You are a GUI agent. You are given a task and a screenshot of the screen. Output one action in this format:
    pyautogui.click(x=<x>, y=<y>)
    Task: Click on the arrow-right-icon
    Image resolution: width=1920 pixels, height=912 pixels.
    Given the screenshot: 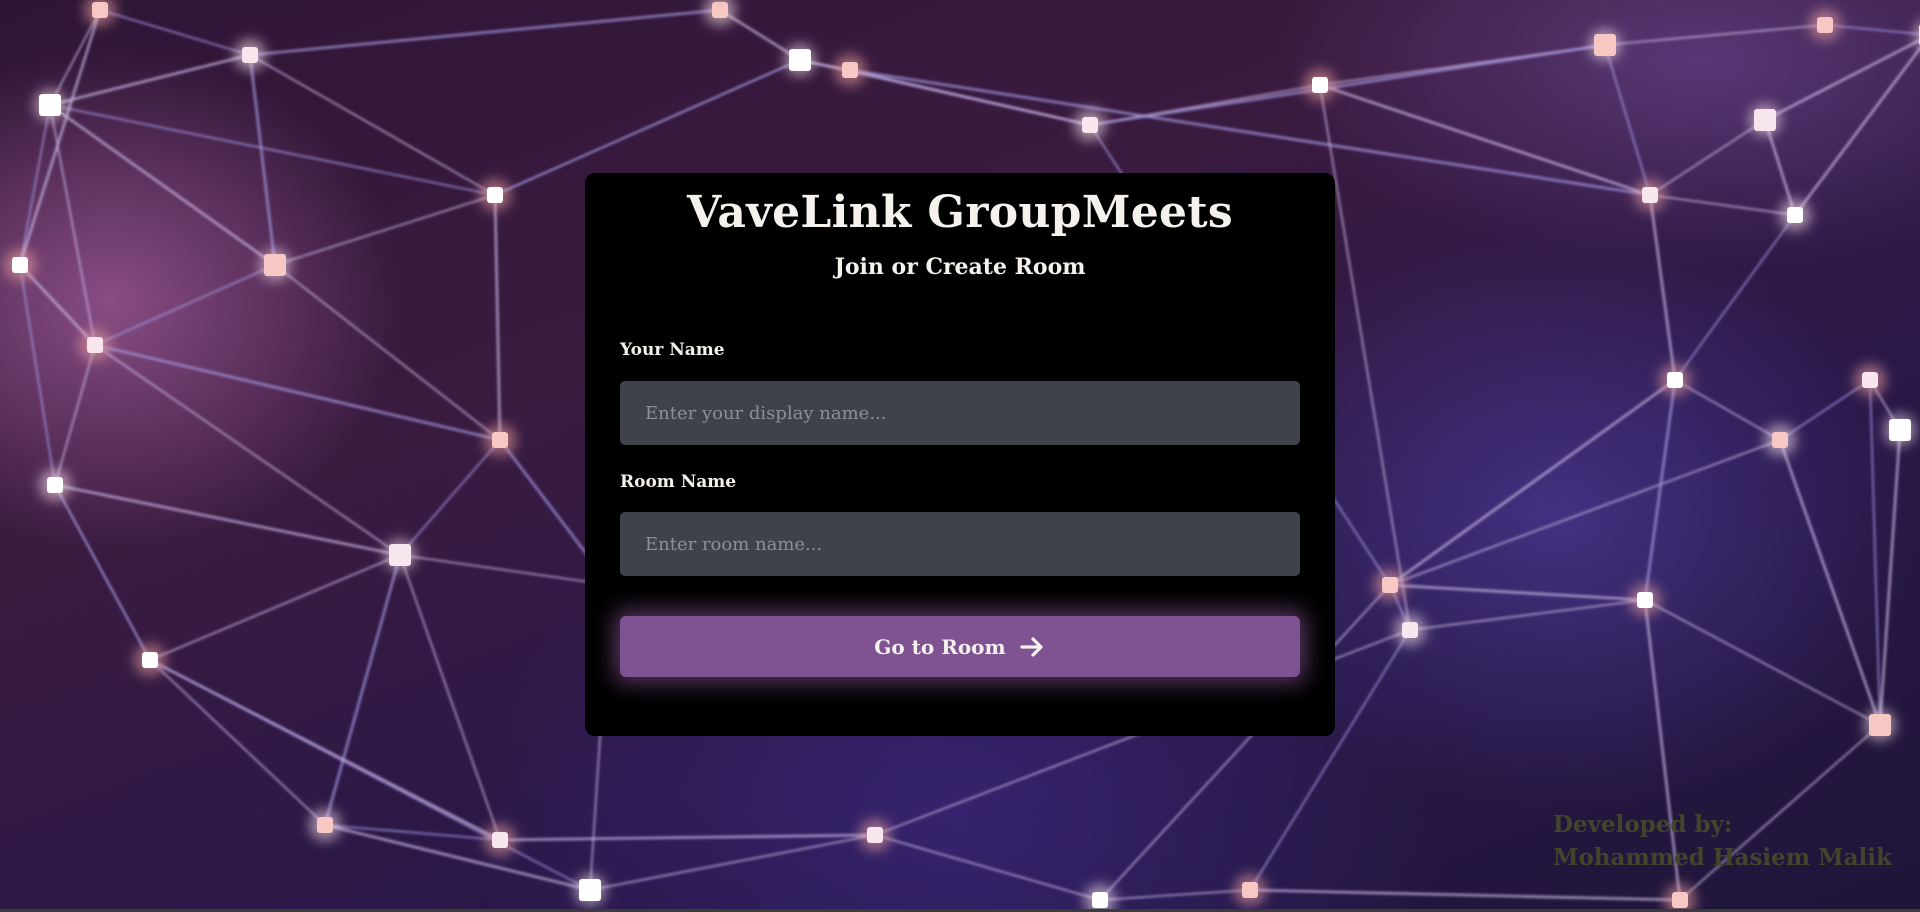 What is the action you would take?
    pyautogui.click(x=1032, y=647)
    